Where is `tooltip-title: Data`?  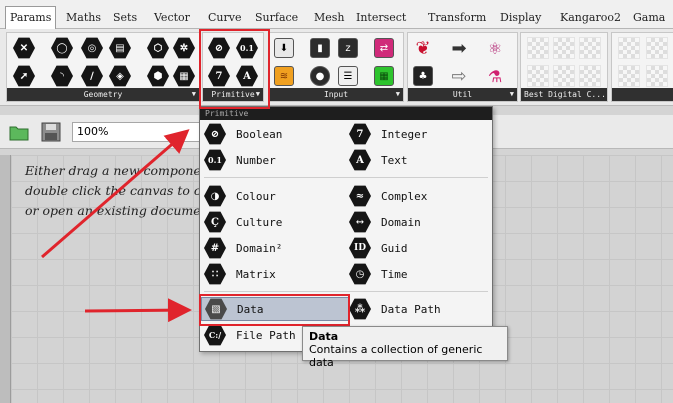 tooltip-title: Data is located at coordinates (324, 336).